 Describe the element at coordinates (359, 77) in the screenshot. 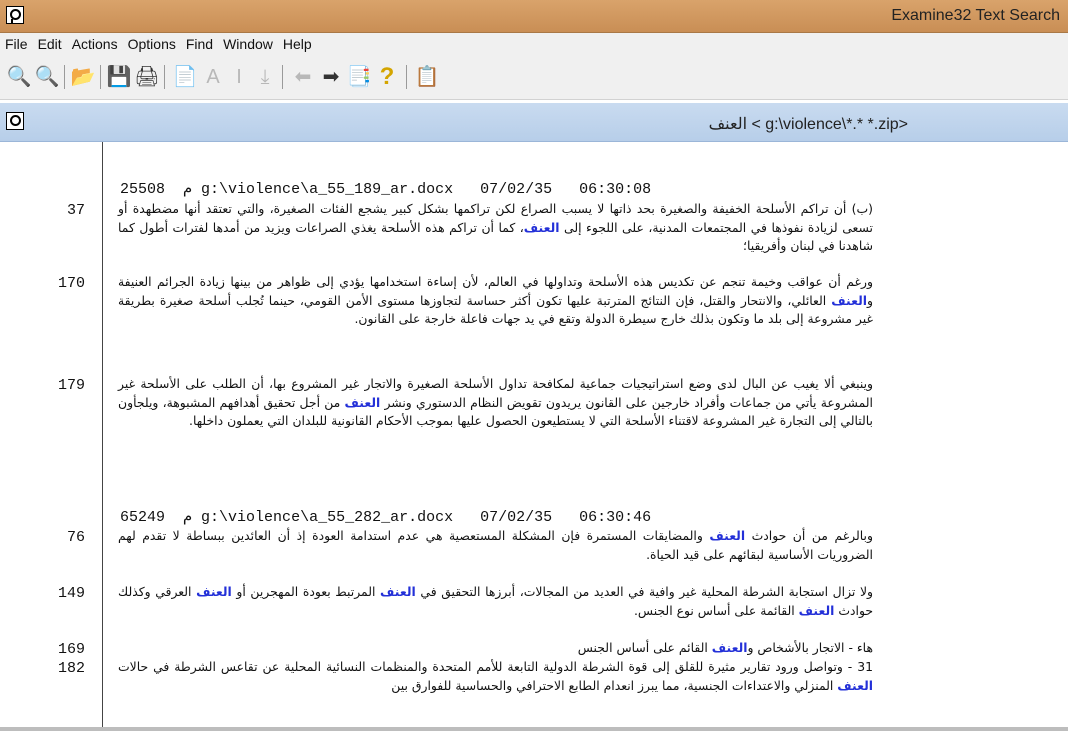

I see `copy-icon: 📑` at that location.